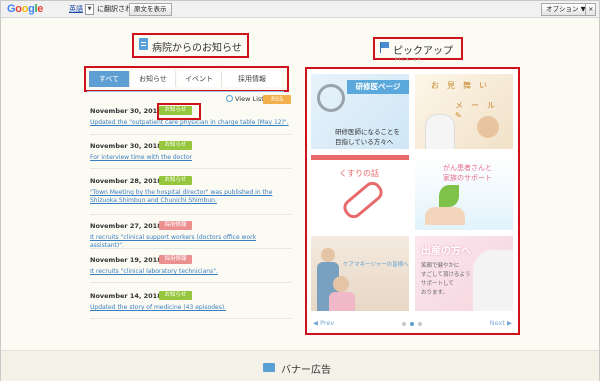 The height and width of the screenshot is (381, 600). What do you see at coordinates (126, 181) in the screenshot?
I see `news-date: November 28, 2018` at bounding box center [126, 181].